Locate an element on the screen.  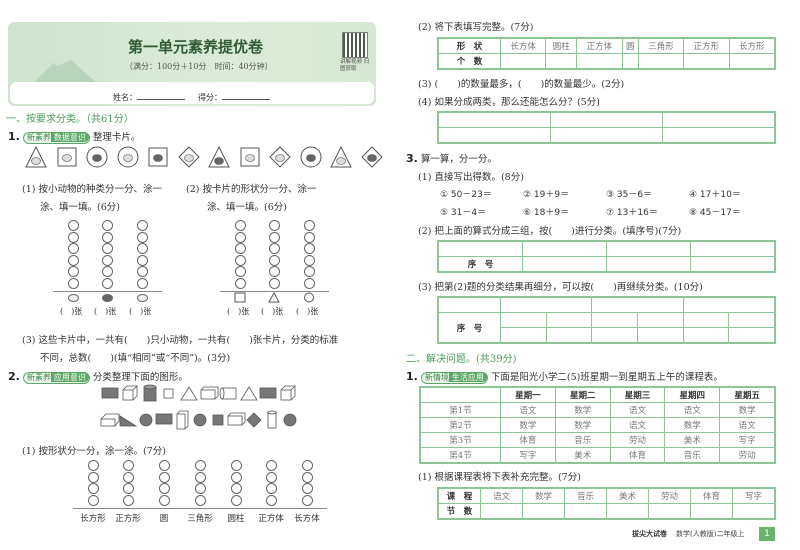
name-field: 姓名： is located at coordinates (149, 97).